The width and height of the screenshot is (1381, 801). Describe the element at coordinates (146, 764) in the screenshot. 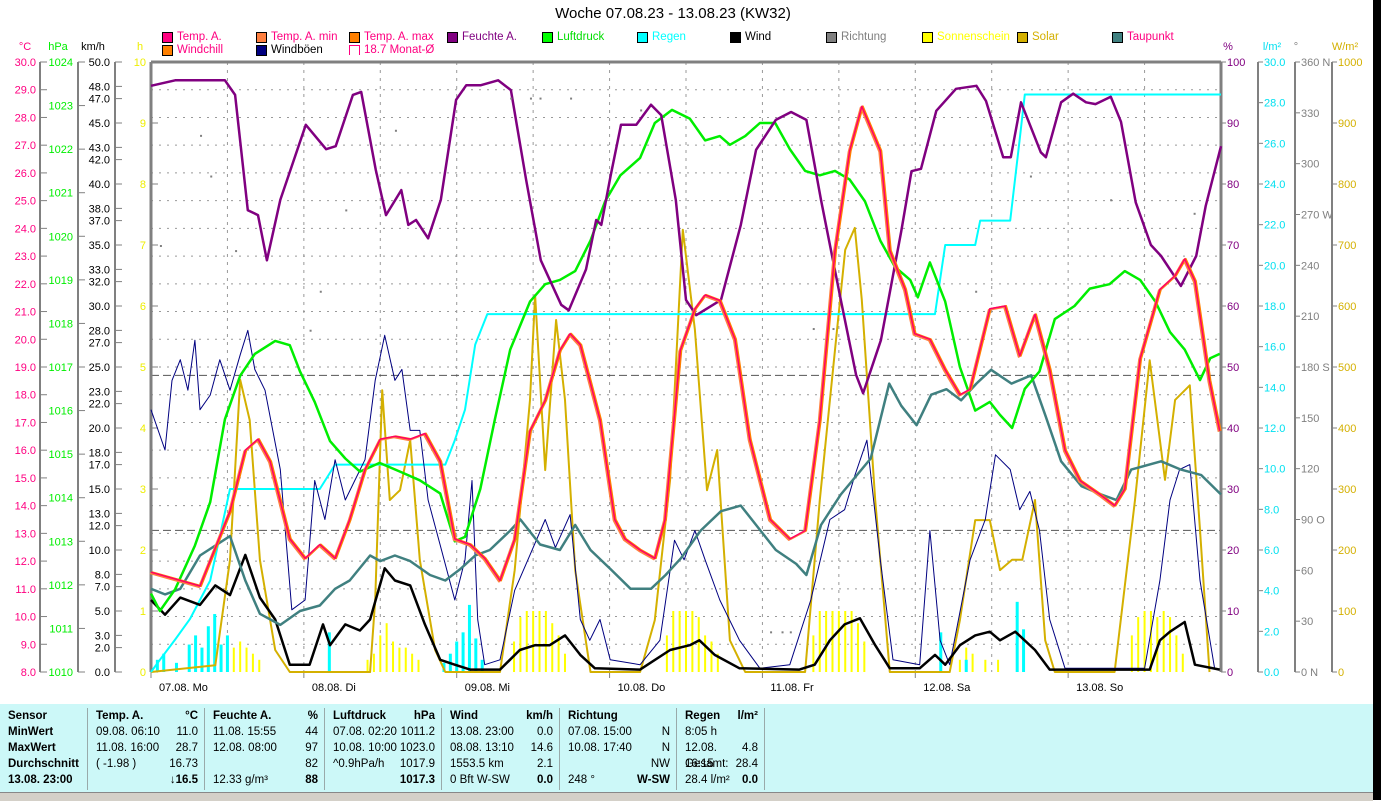

I see `table-row: ( -1.98 ) 16.73` at that location.